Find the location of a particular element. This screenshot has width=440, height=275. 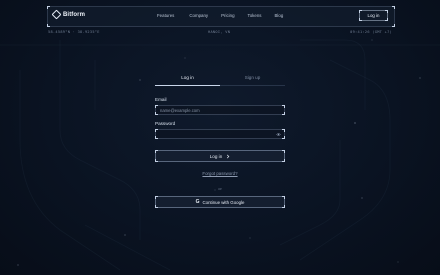

brand-logo: Bitform is located at coordinates (68, 14).